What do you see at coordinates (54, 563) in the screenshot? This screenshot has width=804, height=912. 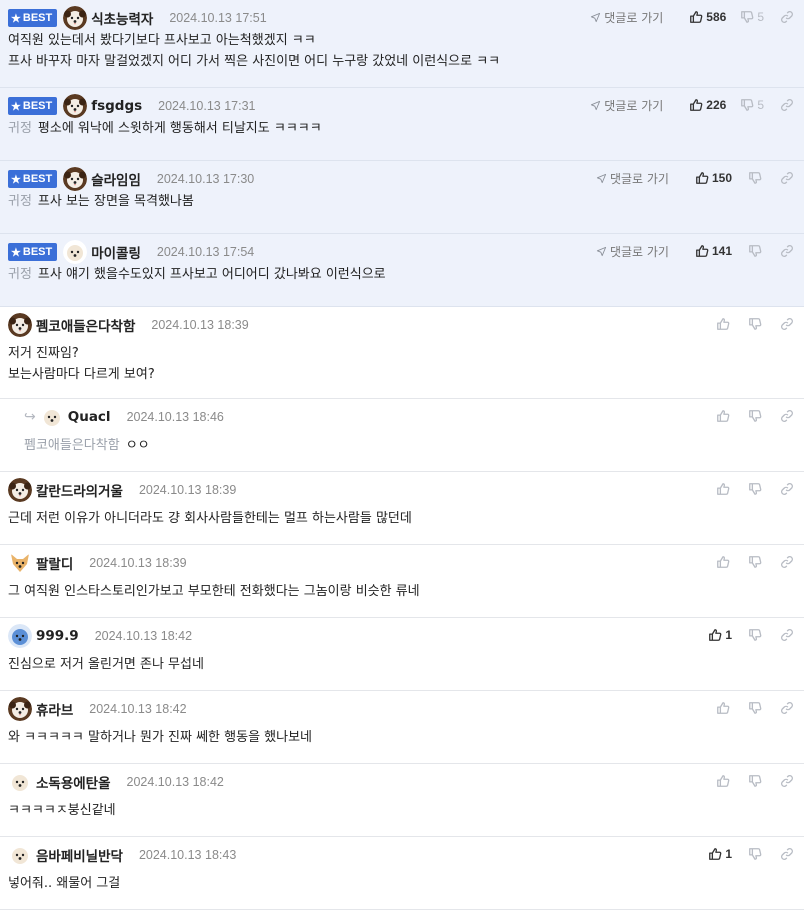 I see `author-nickname: 팔랄디` at bounding box center [54, 563].